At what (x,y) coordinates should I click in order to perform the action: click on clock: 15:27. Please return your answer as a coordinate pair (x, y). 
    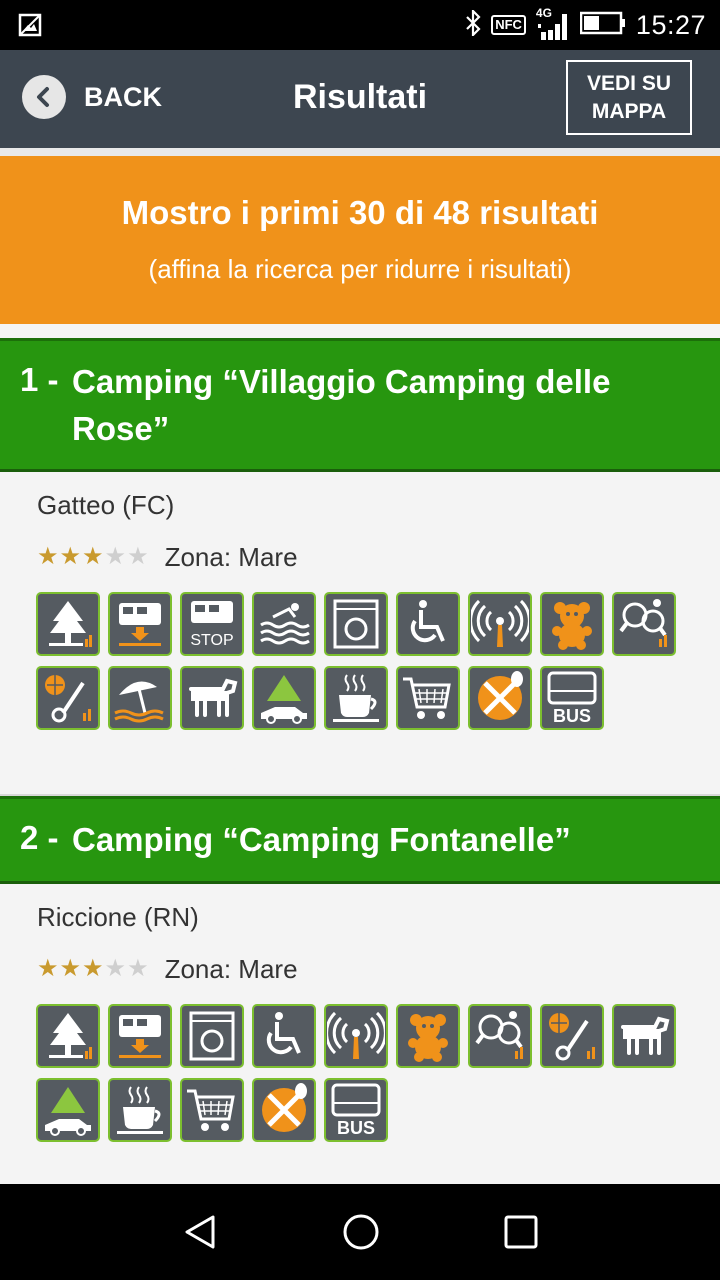
    Looking at the image, I should click on (670, 24).